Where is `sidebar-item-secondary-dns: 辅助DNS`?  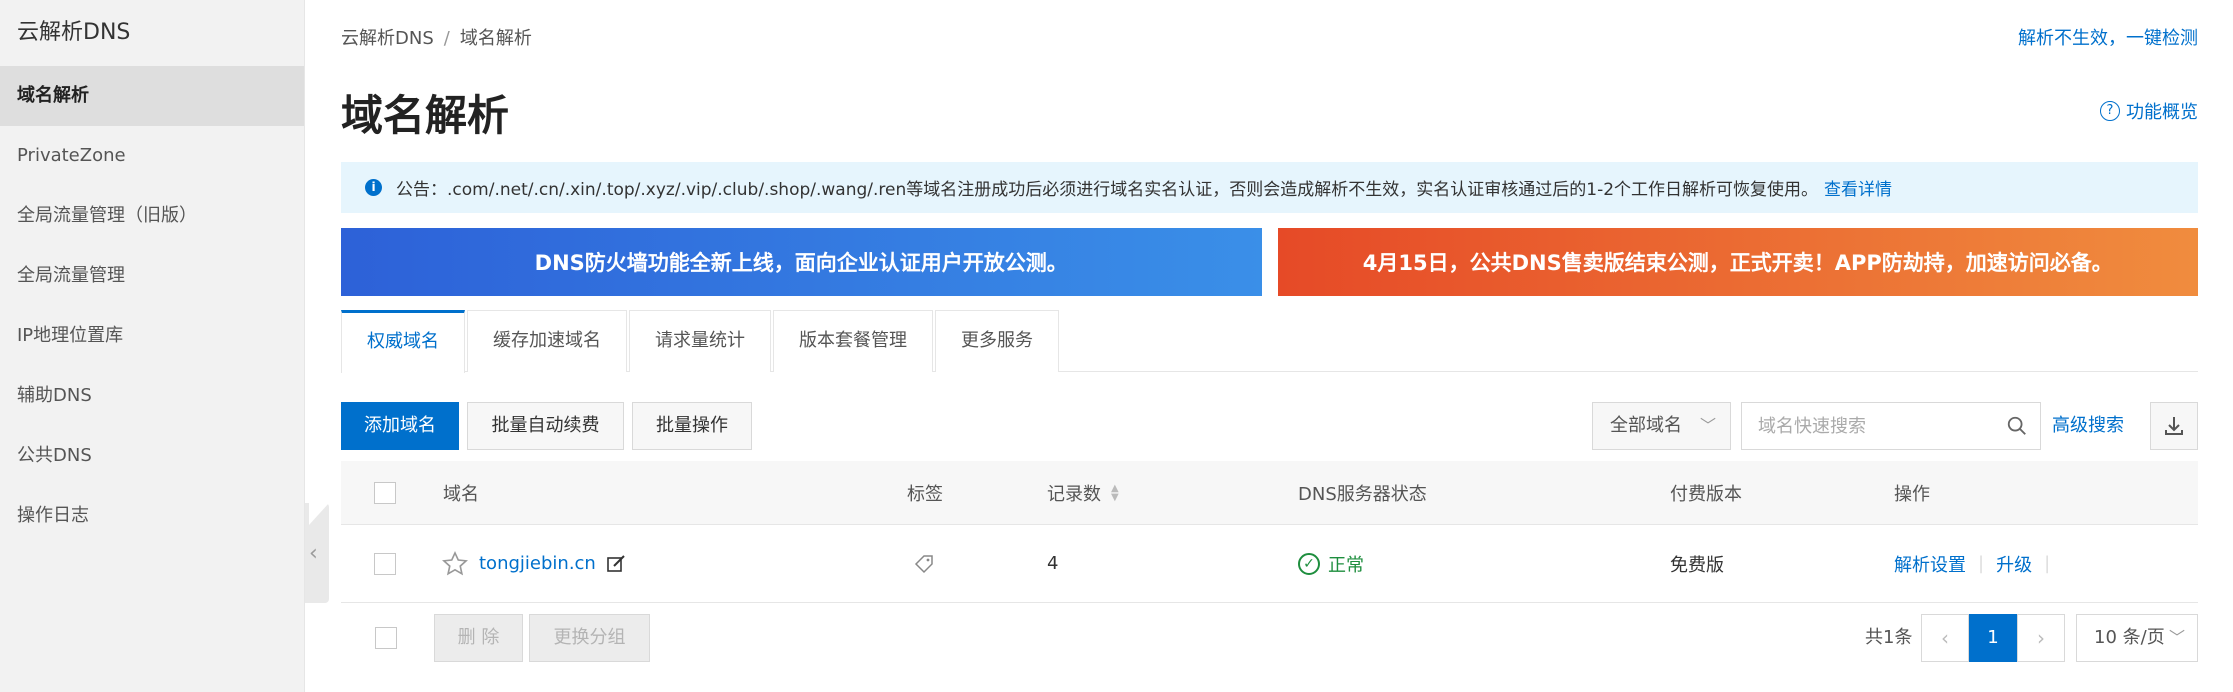 sidebar-item-secondary-dns: 辅助DNS is located at coordinates (152, 396).